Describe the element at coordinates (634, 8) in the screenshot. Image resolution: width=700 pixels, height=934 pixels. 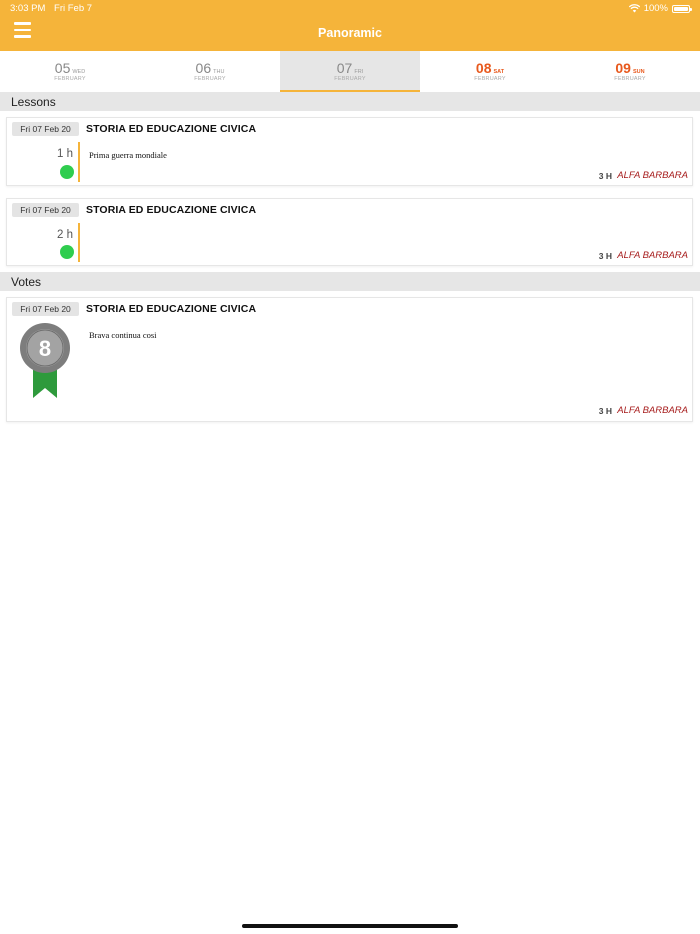
I see `wifi-icon` at that location.